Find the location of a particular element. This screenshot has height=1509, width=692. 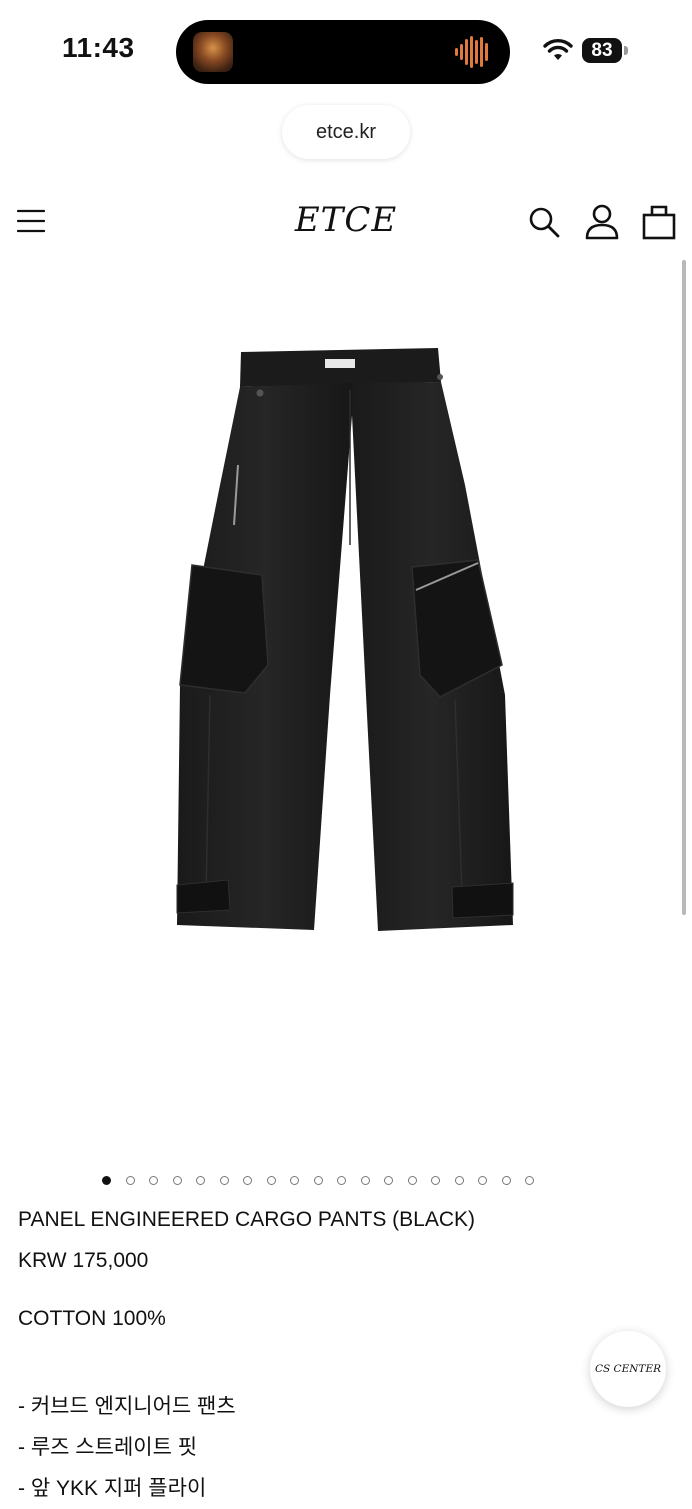

battery-icon: 83 is located at coordinates (602, 50).